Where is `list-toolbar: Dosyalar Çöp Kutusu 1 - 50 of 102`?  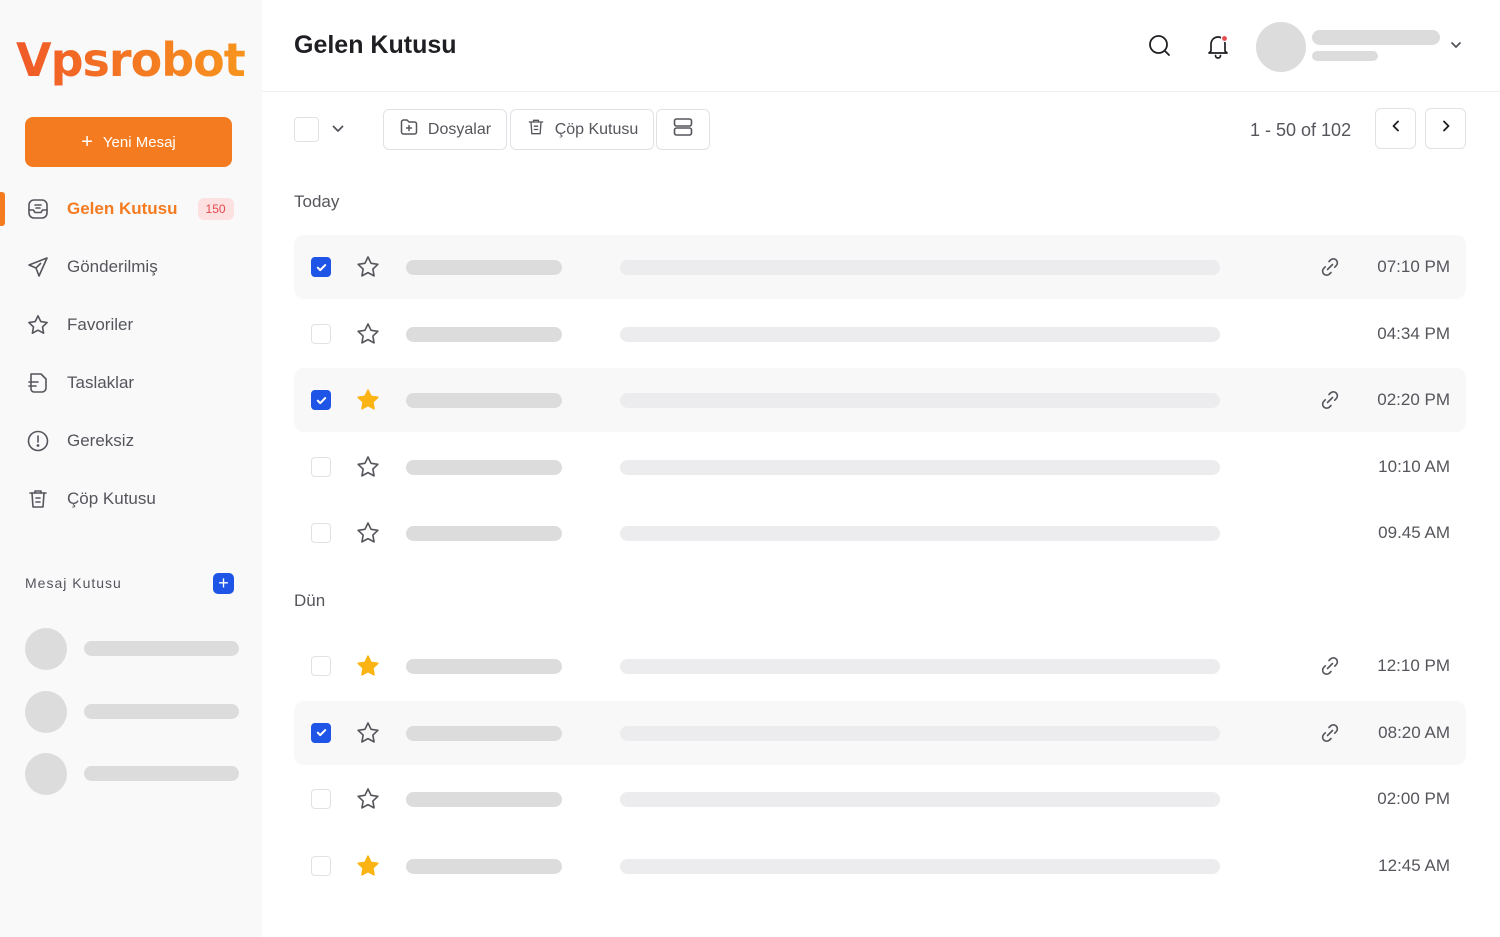 list-toolbar: Dosyalar Çöp Kutusu 1 - 50 of 102 is located at coordinates (881, 130).